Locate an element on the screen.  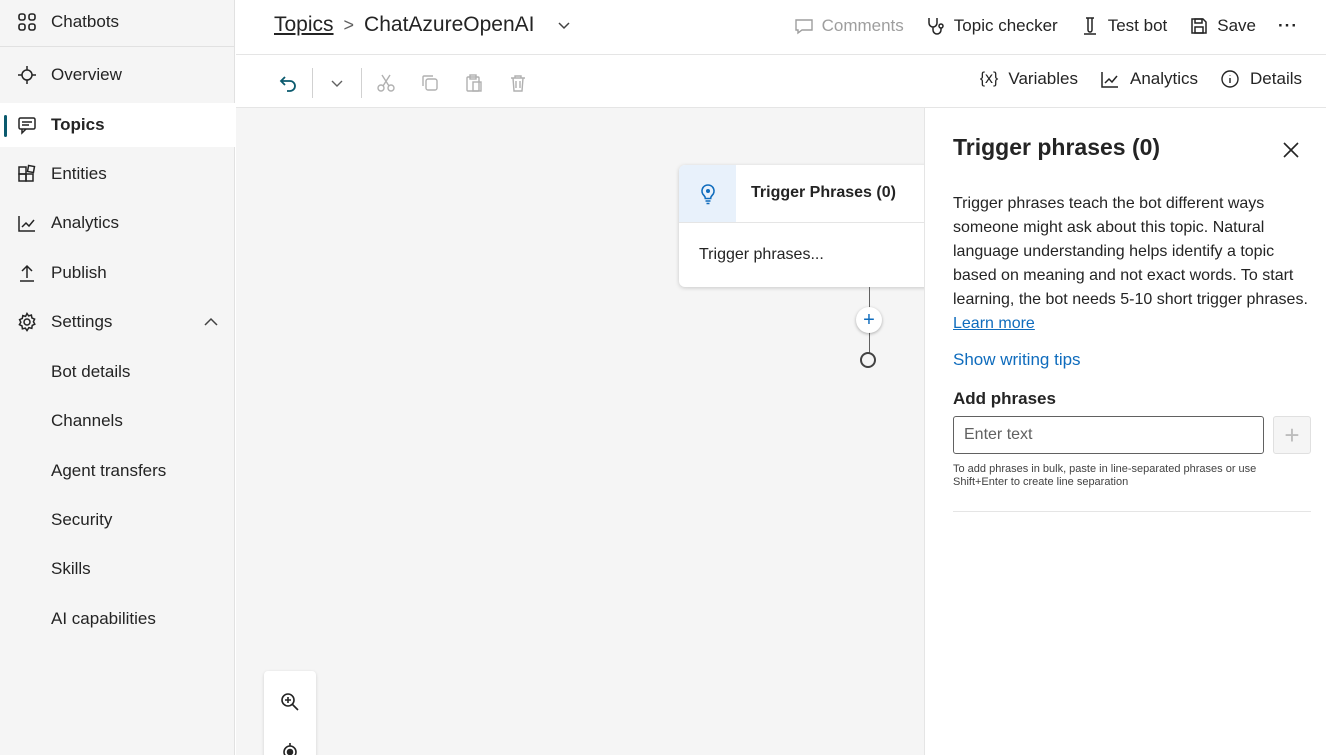
delete-button is located at coordinates (518, 83).